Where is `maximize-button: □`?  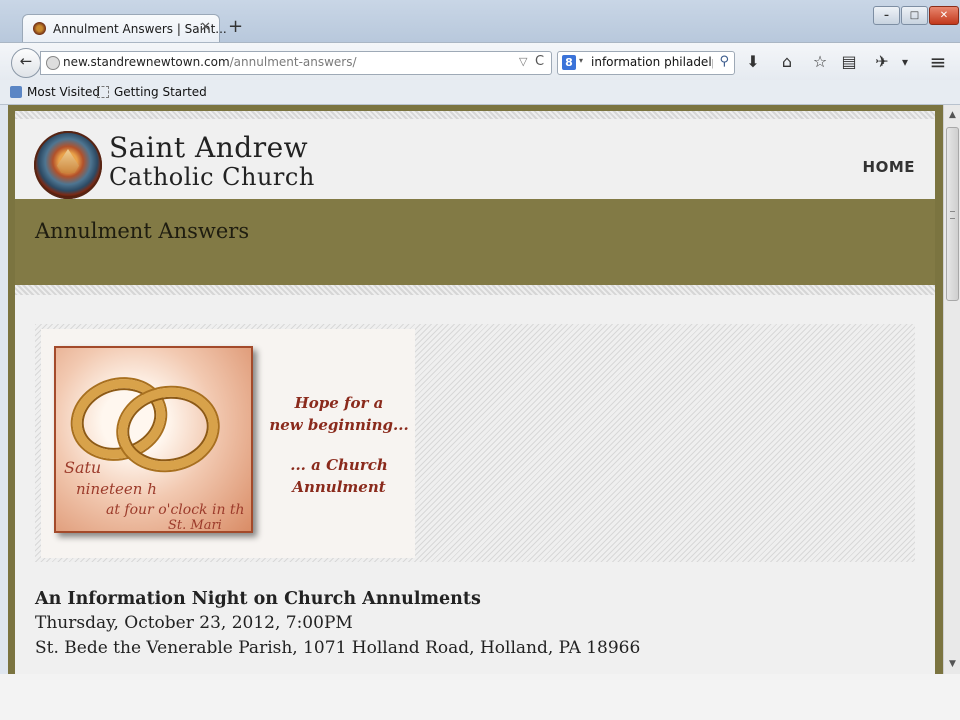
maximize-button: □ is located at coordinates (914, 15).